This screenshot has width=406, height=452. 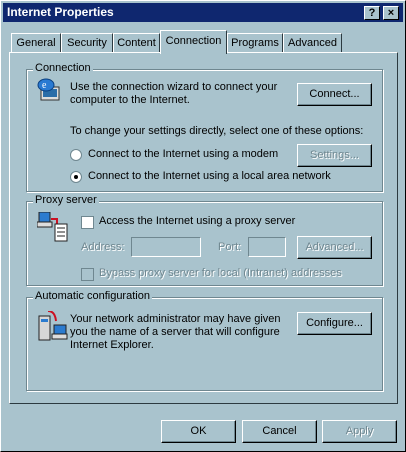 What do you see at coordinates (36, 43) in the screenshot?
I see `tab-general: General` at bounding box center [36, 43].